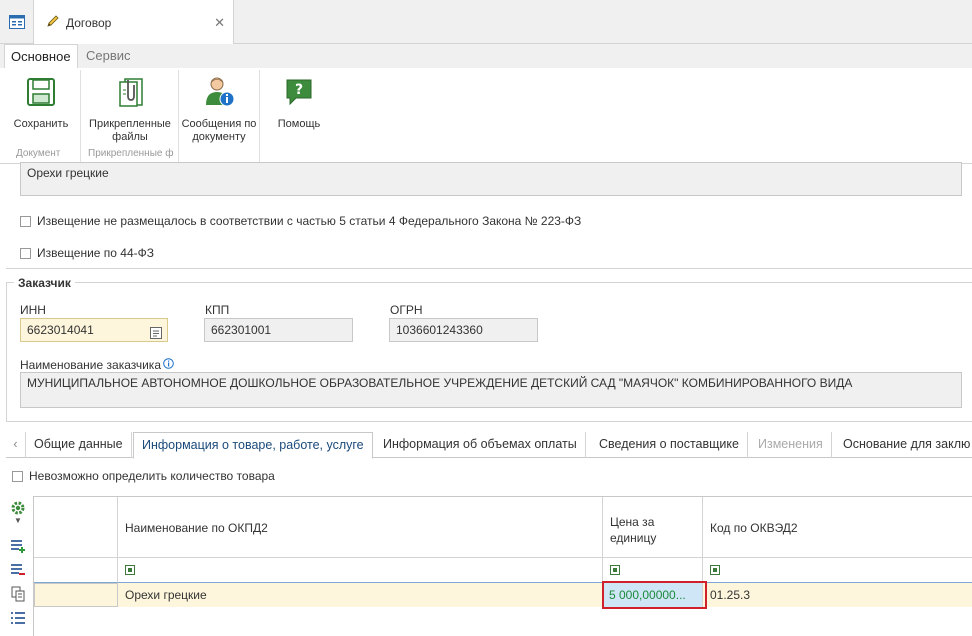  What do you see at coordinates (108, 56) in the screenshot?
I see `ribbon-tab-service: Сервис` at bounding box center [108, 56].